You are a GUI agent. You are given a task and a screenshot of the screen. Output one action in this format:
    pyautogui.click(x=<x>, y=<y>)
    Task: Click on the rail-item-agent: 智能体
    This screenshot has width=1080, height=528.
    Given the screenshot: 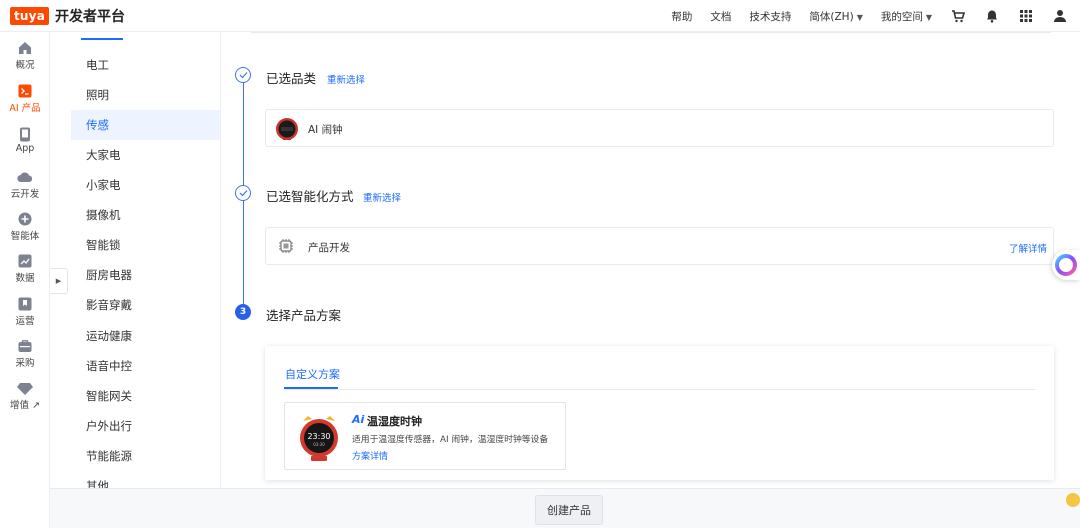 What is the action you would take?
    pyautogui.click(x=25, y=227)
    